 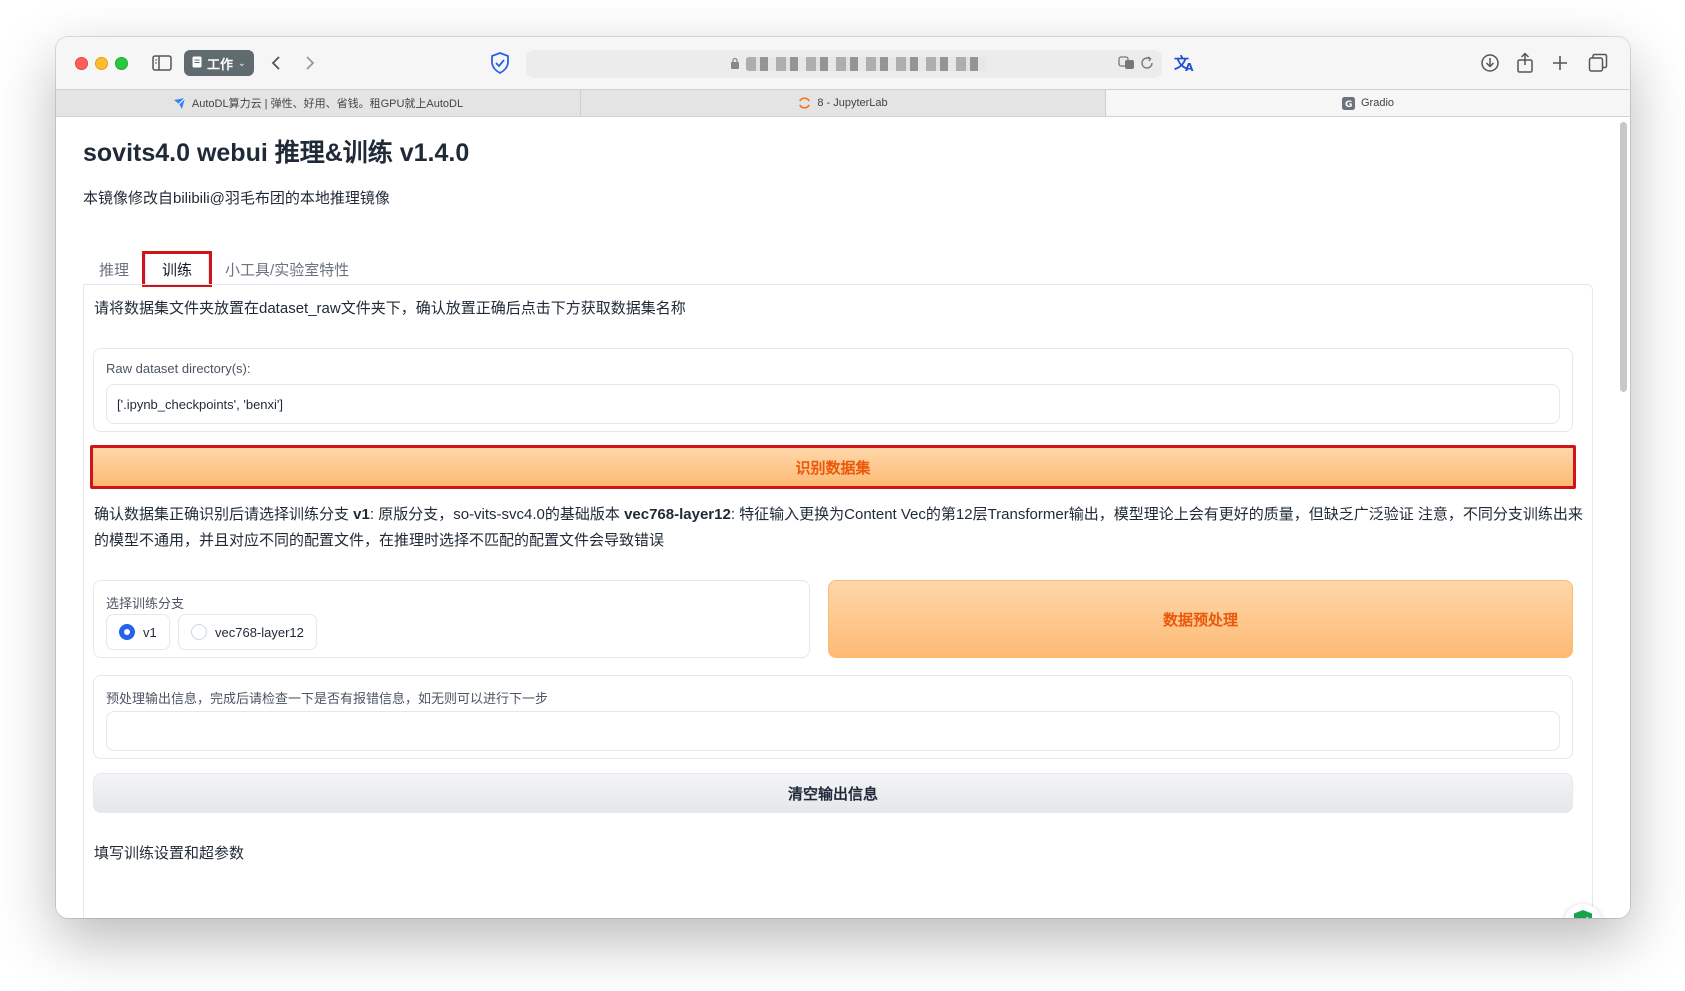 What do you see at coordinates (236, 198) in the screenshot?
I see `page-subtitle: 本镜像修改自bilibili@羽毛布团的本地推理镜像` at bounding box center [236, 198].